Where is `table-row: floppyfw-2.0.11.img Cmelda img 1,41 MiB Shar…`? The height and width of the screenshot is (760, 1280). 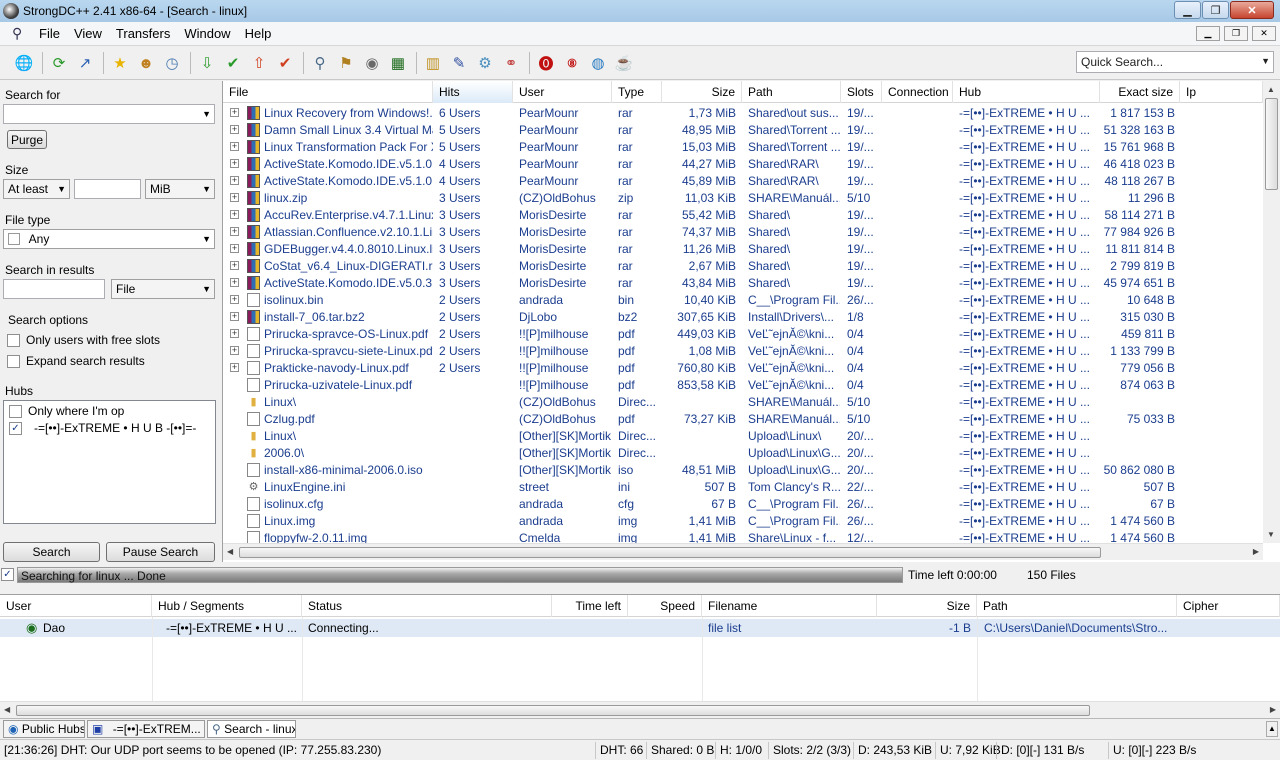 table-row: floppyfw-2.0.11.img Cmelda img 1,41 MiB Shar… is located at coordinates (743, 536).